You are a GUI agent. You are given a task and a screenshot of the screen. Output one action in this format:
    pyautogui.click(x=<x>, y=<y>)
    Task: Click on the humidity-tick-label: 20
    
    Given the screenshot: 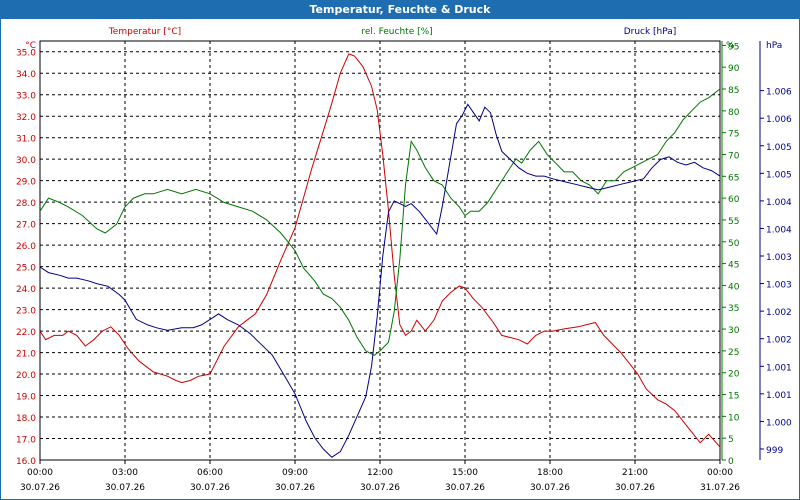 What is the action you would take?
    pyautogui.click(x=734, y=375)
    